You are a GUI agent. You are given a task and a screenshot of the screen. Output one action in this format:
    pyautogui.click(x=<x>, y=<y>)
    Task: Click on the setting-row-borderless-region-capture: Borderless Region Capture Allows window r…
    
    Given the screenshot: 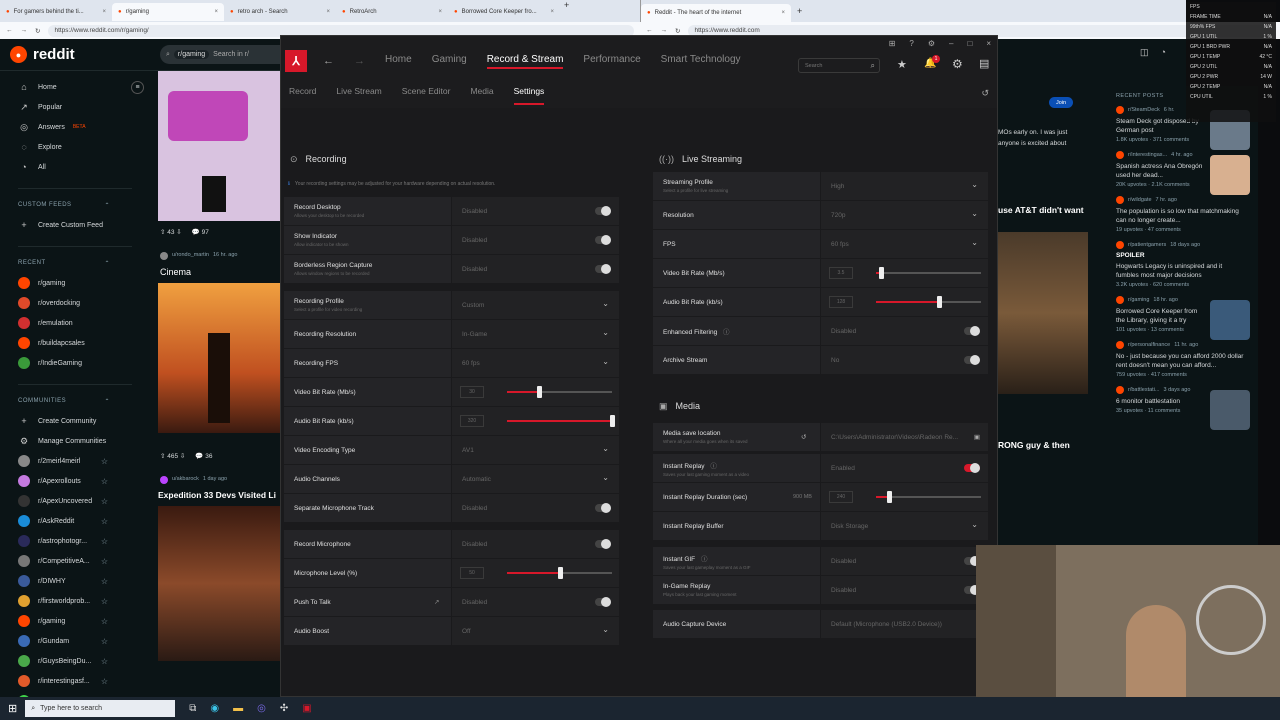 What is the action you would take?
    pyautogui.click(x=451, y=269)
    